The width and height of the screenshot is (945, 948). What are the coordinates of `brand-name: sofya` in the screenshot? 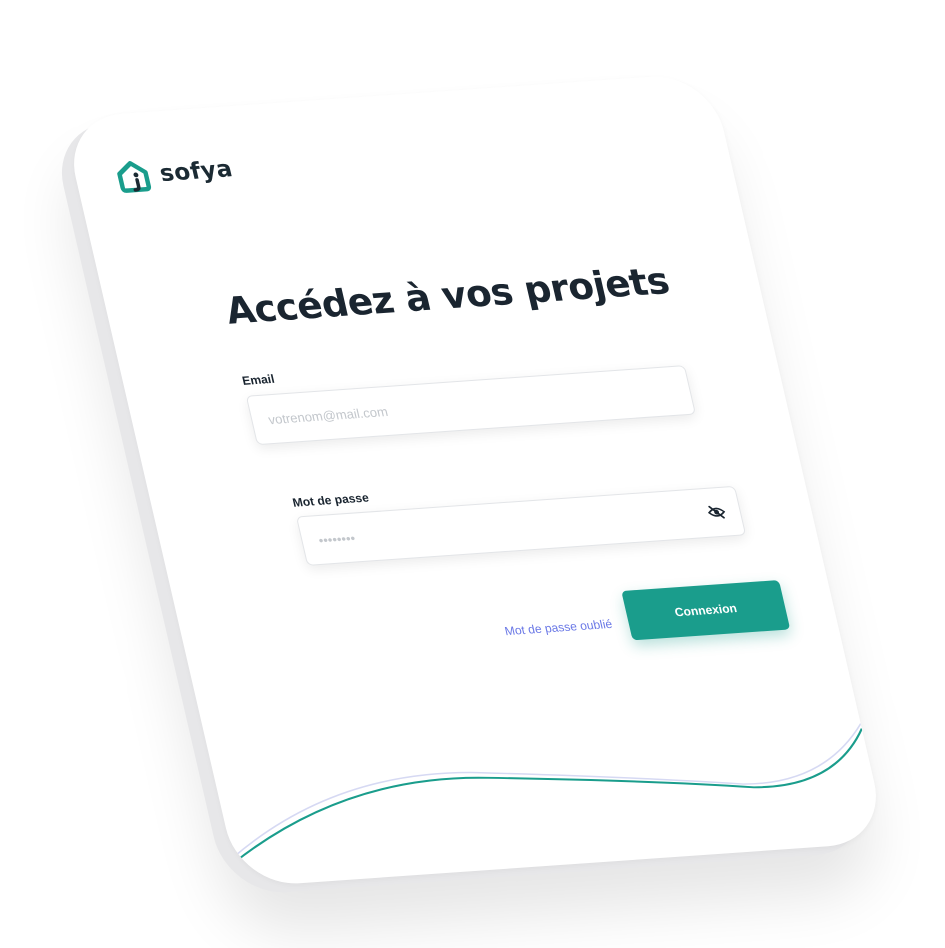 It's located at (196, 172).